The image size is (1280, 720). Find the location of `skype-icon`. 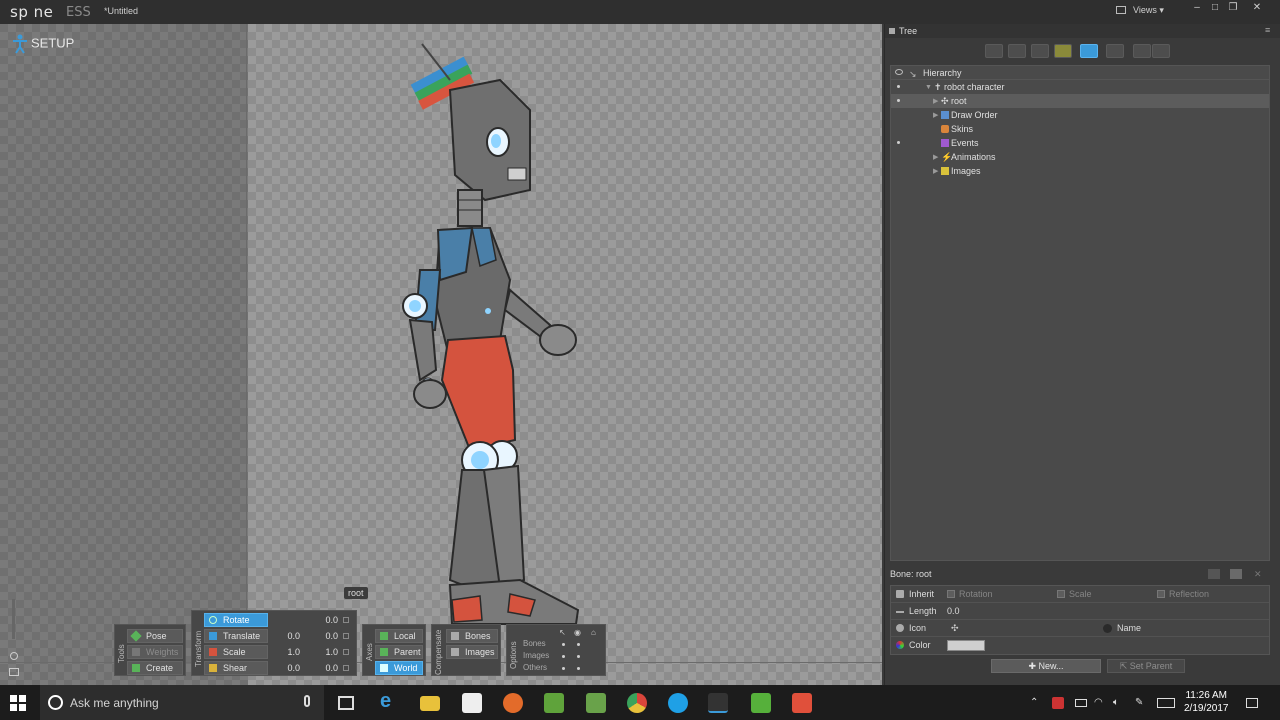

skype-icon is located at coordinates (678, 703).